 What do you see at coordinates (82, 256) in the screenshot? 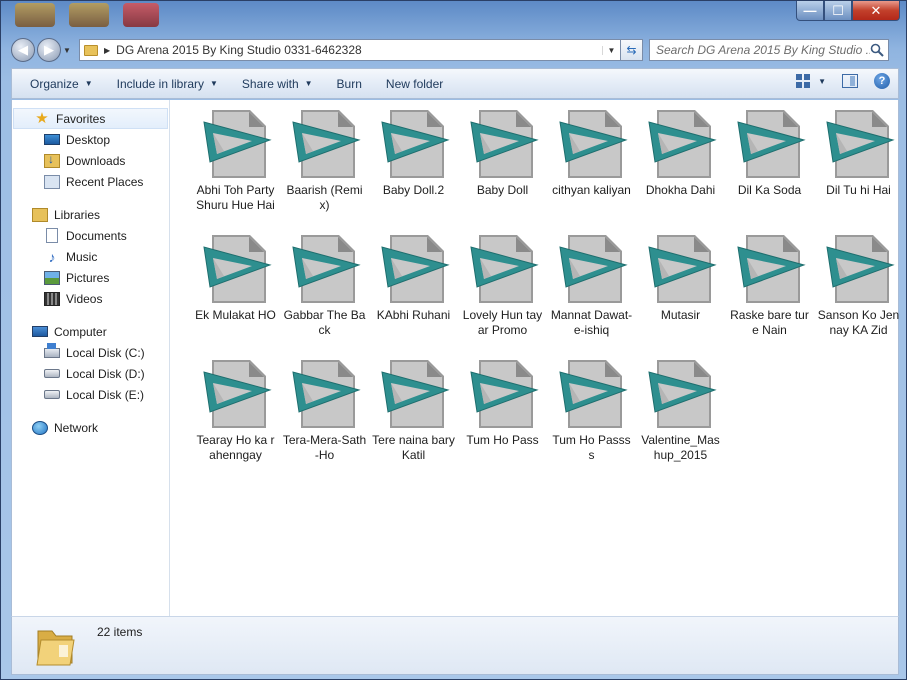
I see `nav-music-label: Music` at bounding box center [82, 256].